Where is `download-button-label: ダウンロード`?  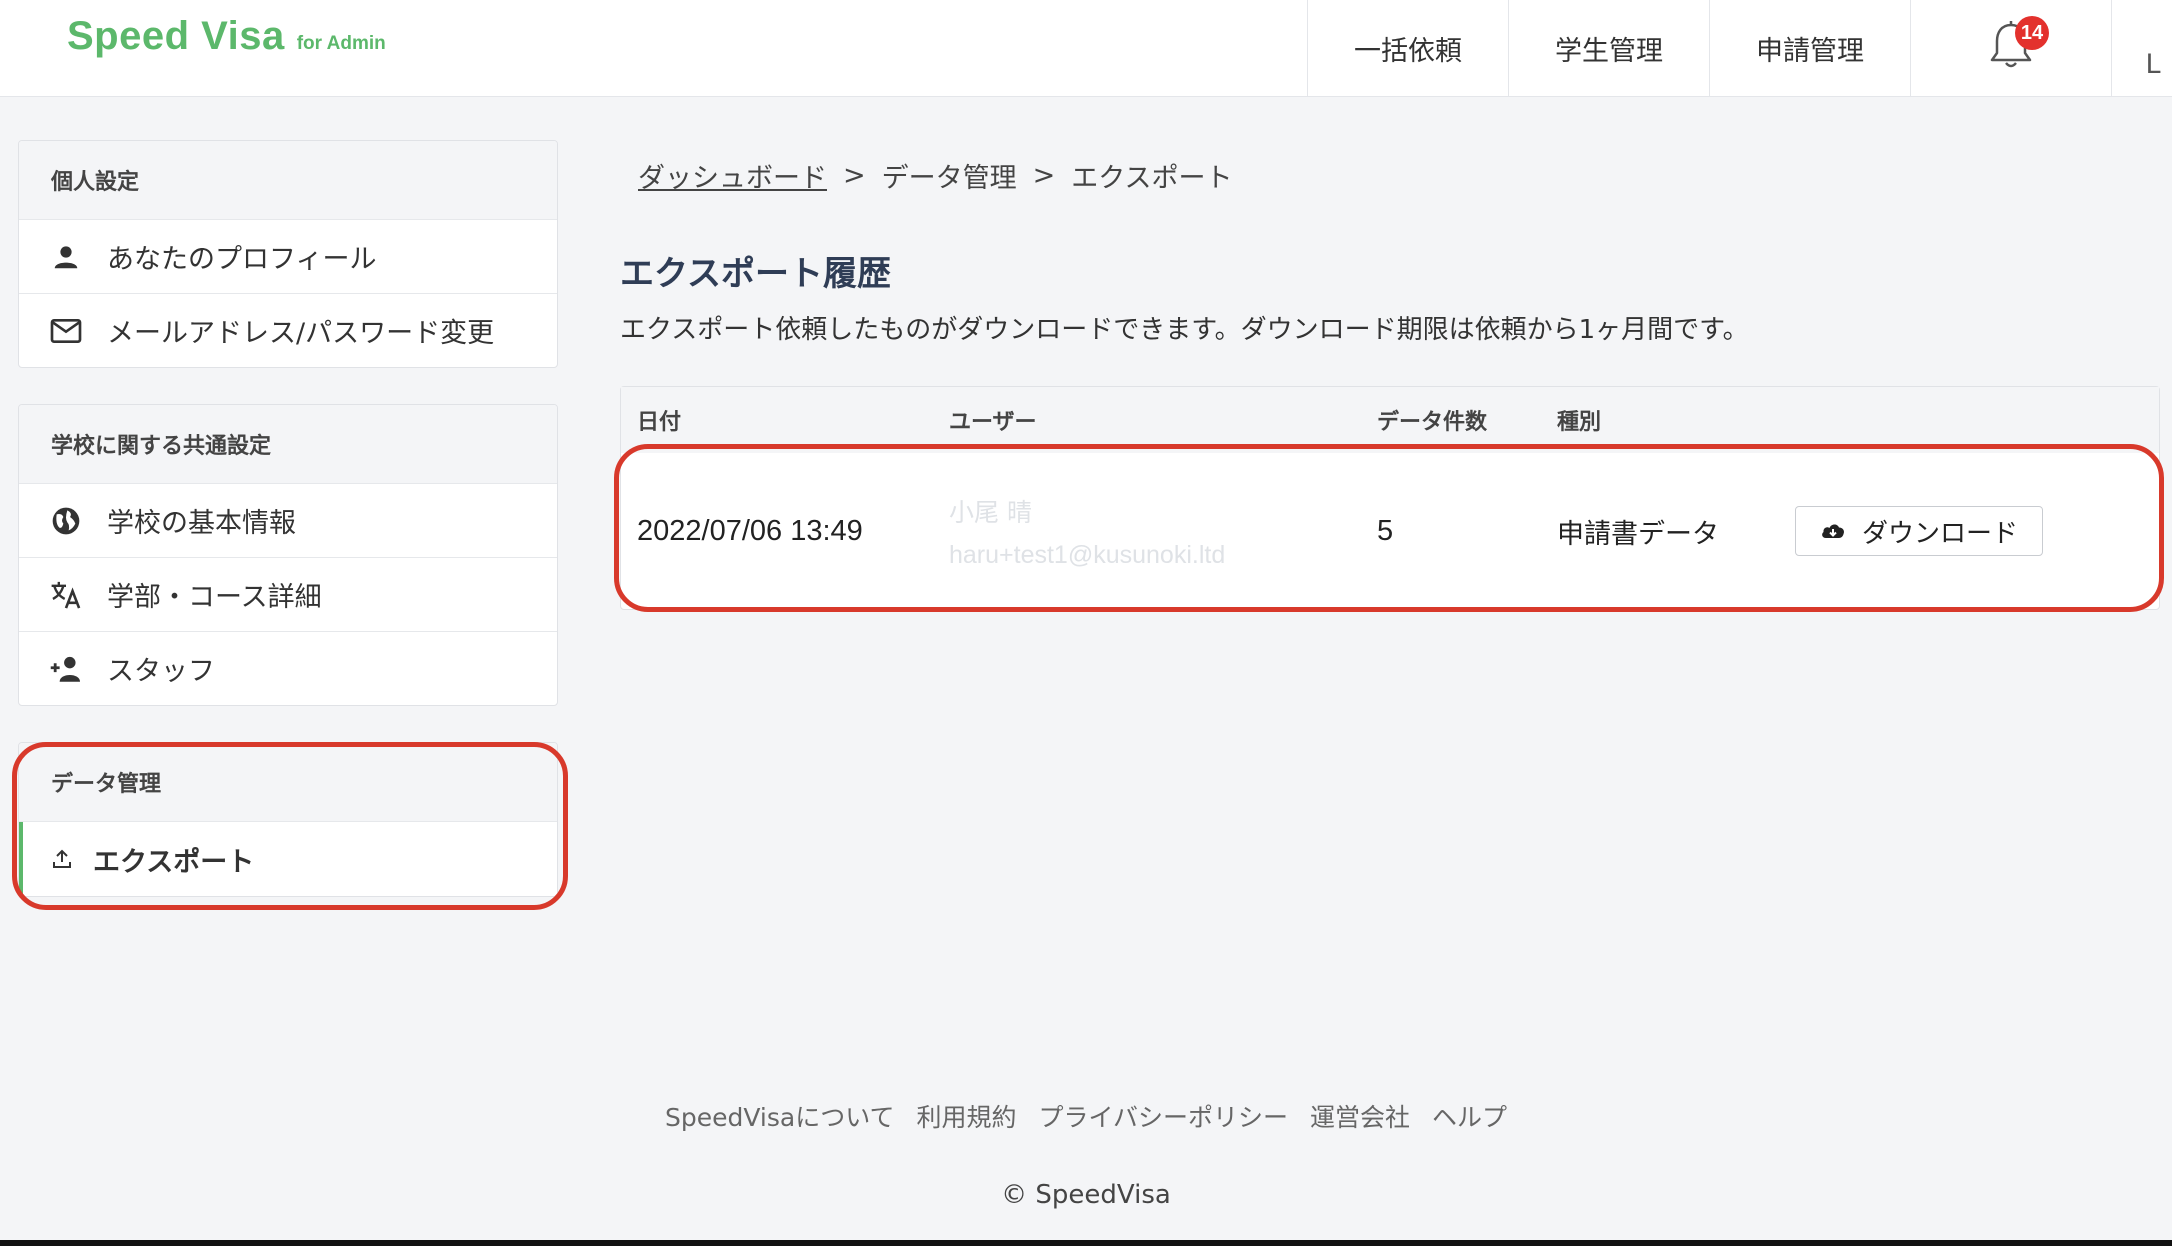
download-button-label: ダウンロード is located at coordinates (1940, 533).